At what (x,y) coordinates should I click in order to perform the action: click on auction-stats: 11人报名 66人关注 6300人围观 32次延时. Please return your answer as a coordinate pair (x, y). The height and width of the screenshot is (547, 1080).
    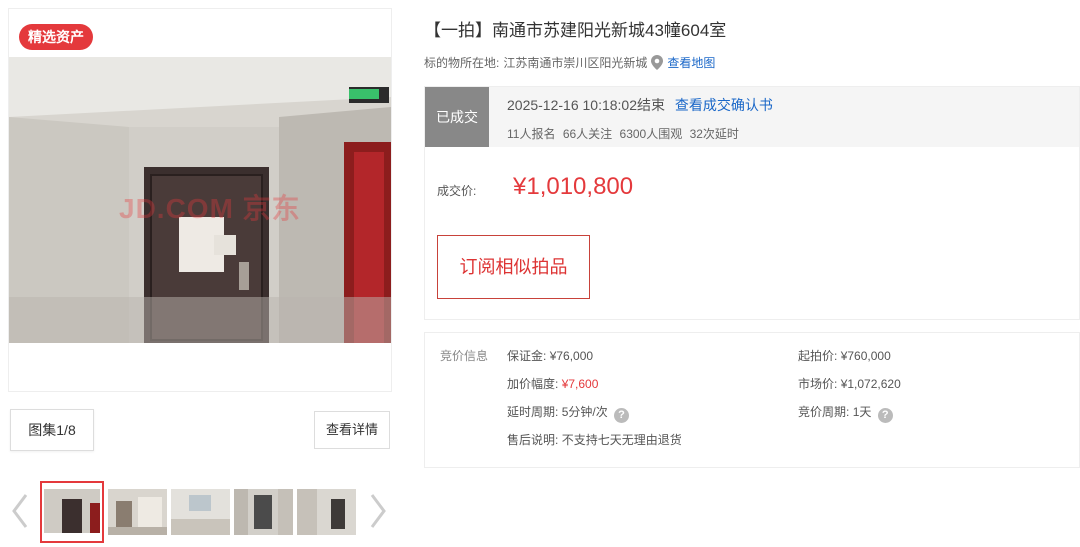
    Looking at the image, I should click on (625, 133).